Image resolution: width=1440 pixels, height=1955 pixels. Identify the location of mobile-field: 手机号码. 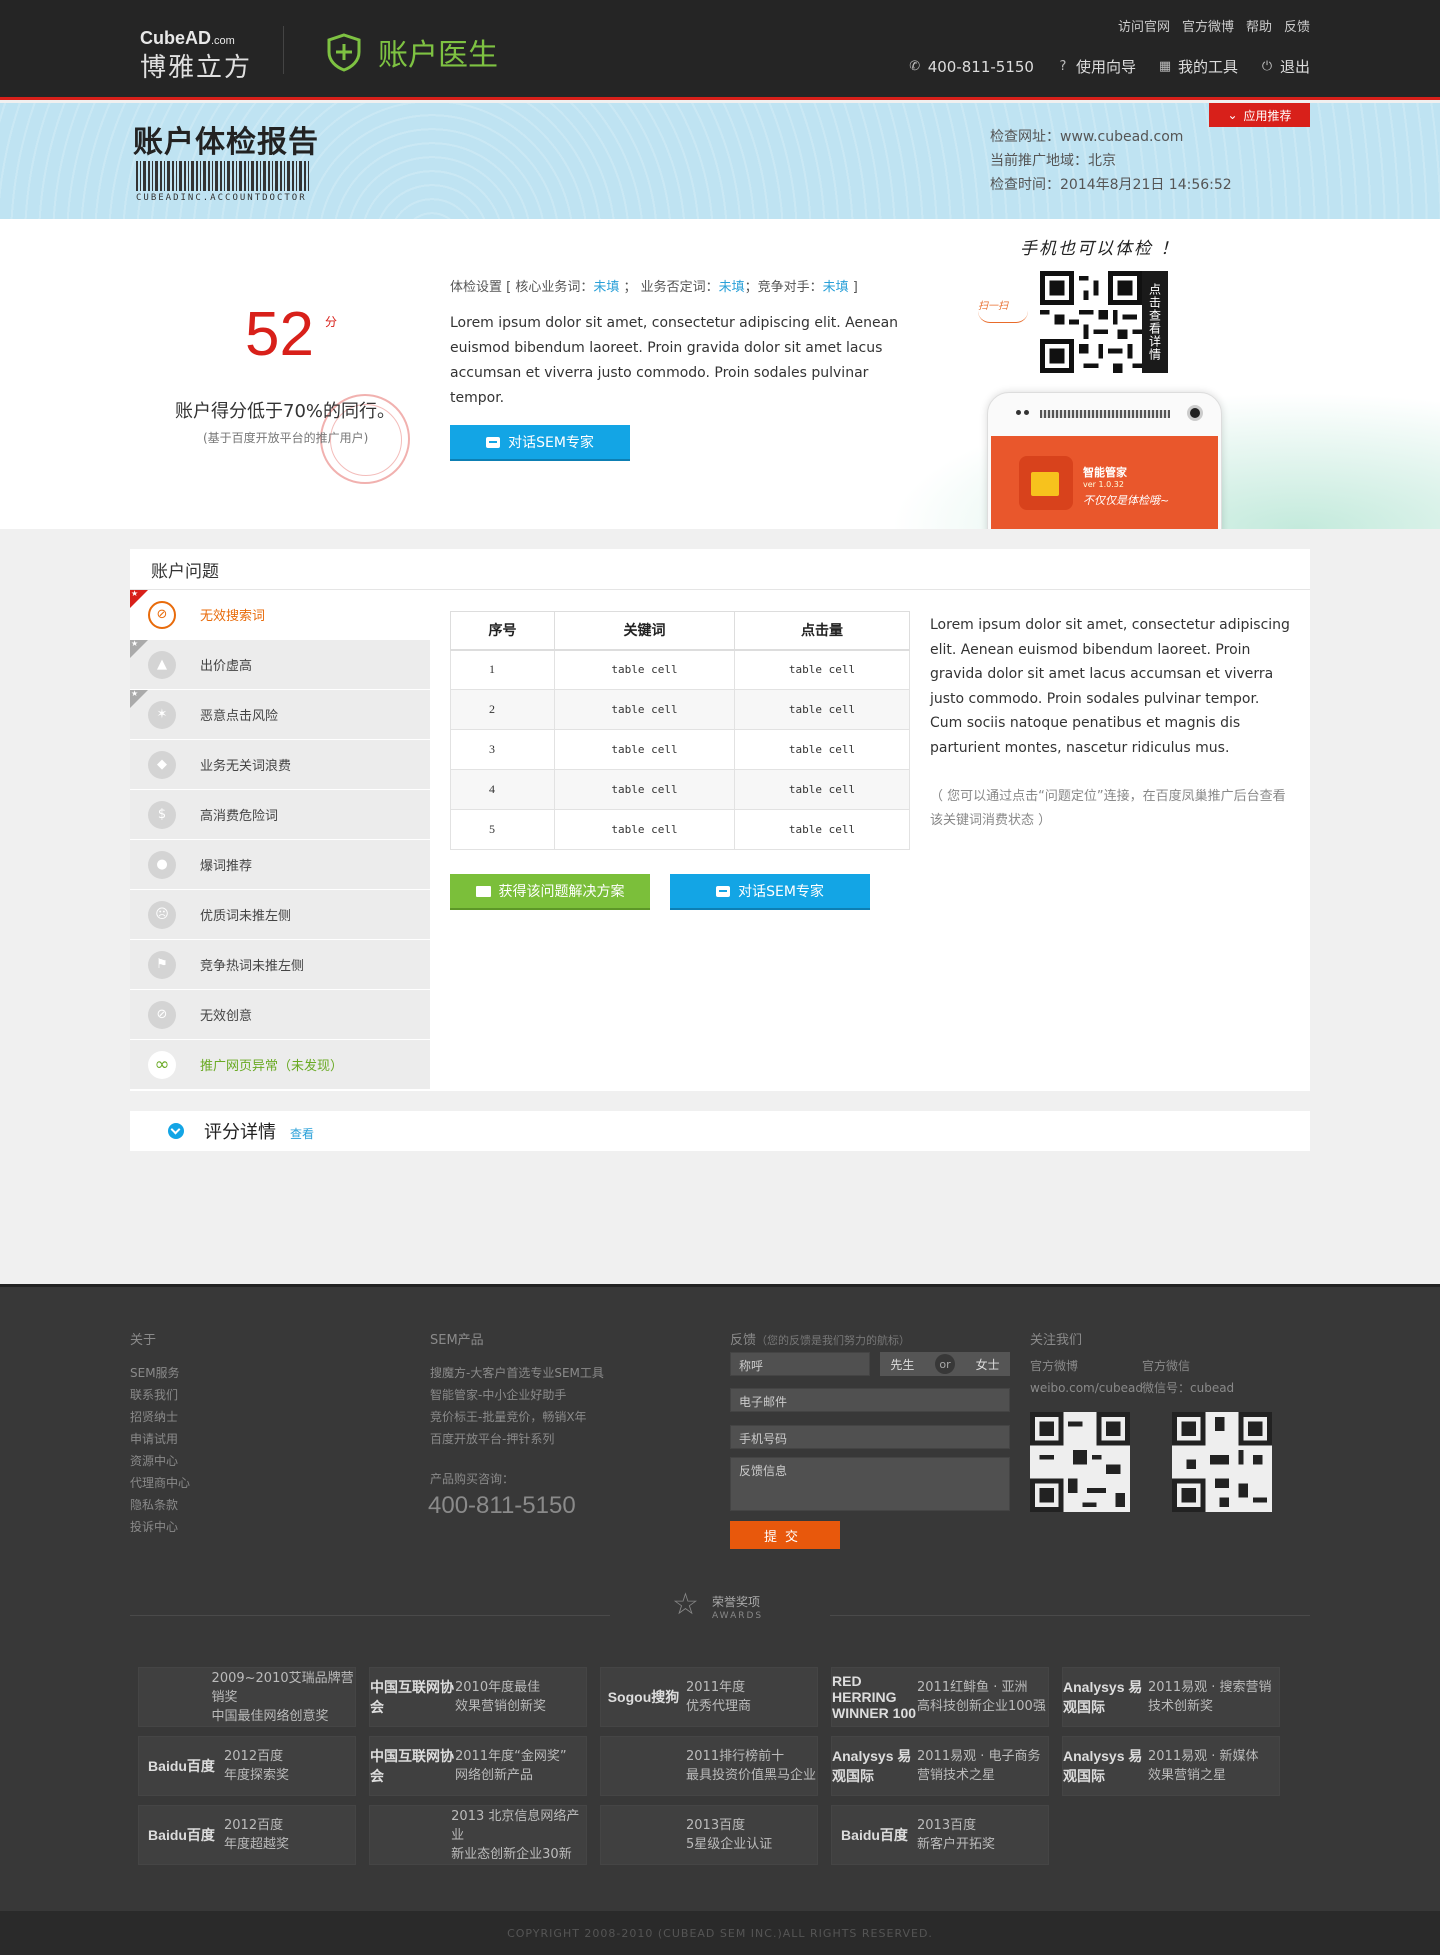
(870, 1437).